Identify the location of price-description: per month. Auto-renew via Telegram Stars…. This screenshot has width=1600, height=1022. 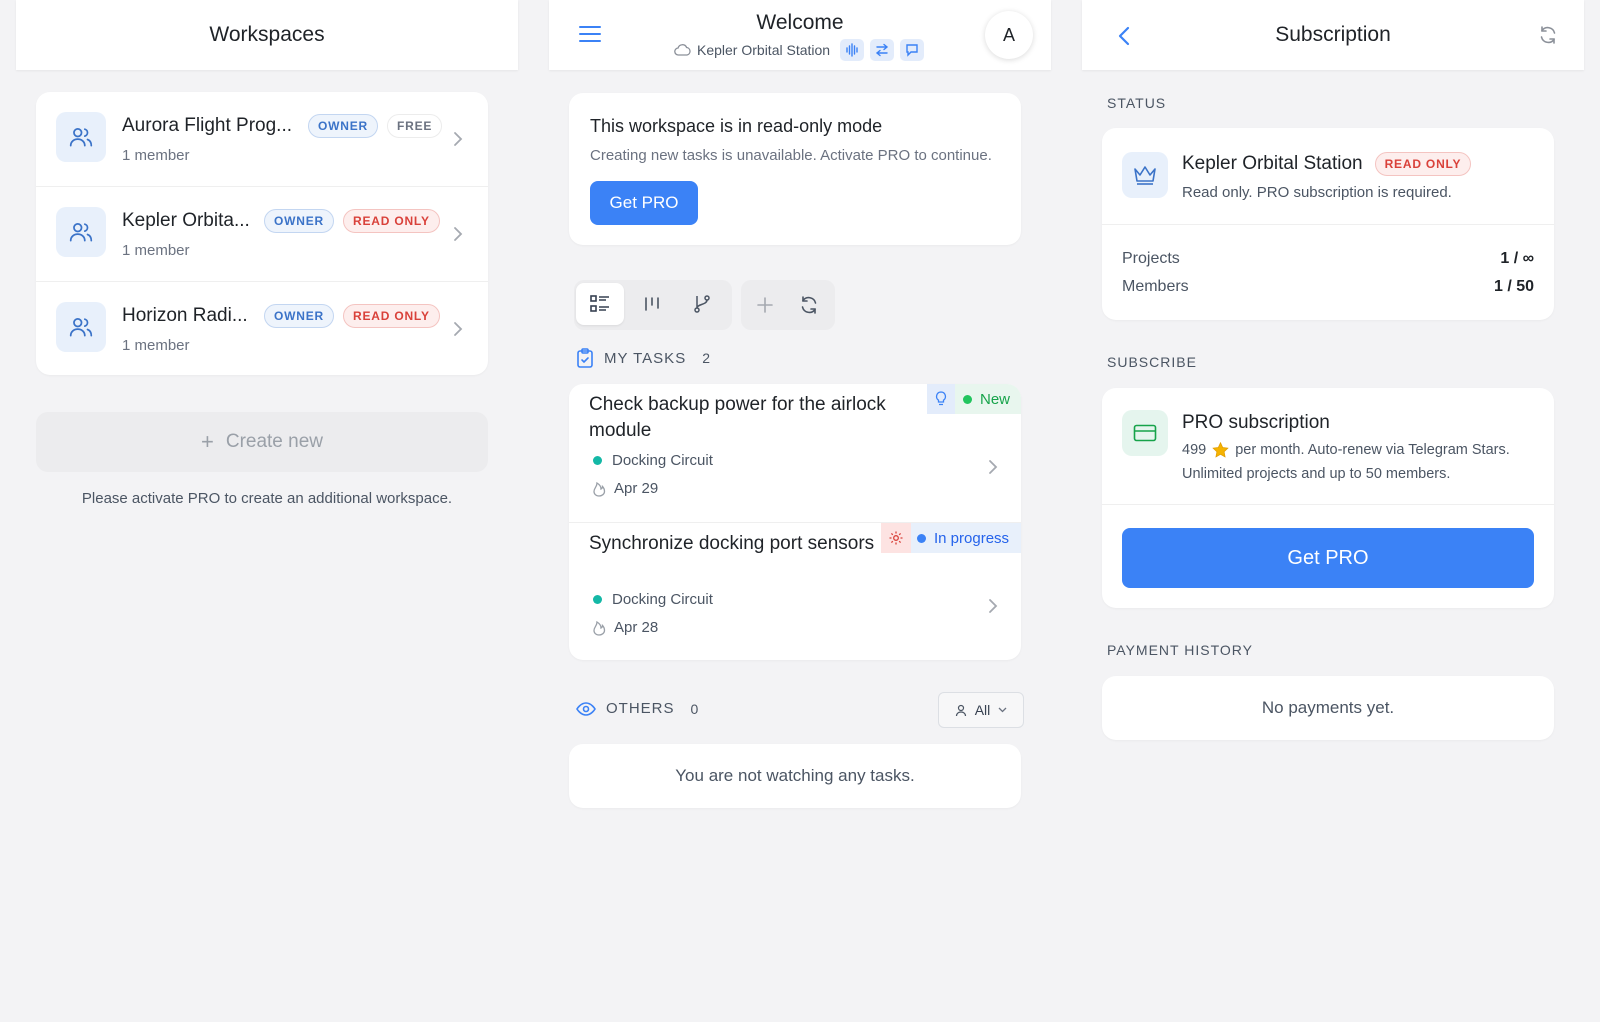
(1372, 450).